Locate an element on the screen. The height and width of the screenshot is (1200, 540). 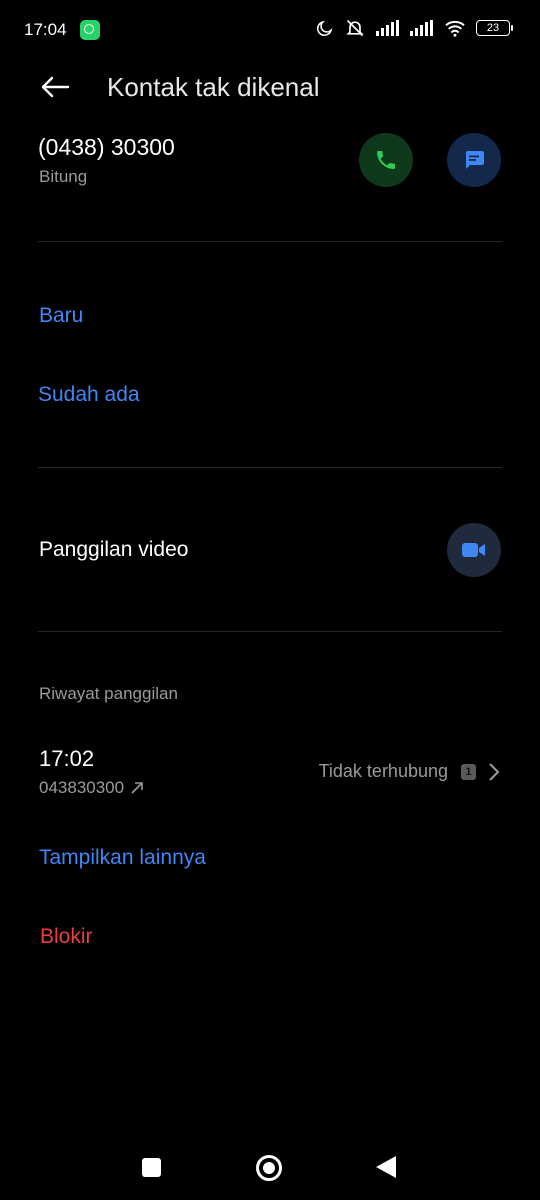
chevron-right-icon is located at coordinates (494, 774).